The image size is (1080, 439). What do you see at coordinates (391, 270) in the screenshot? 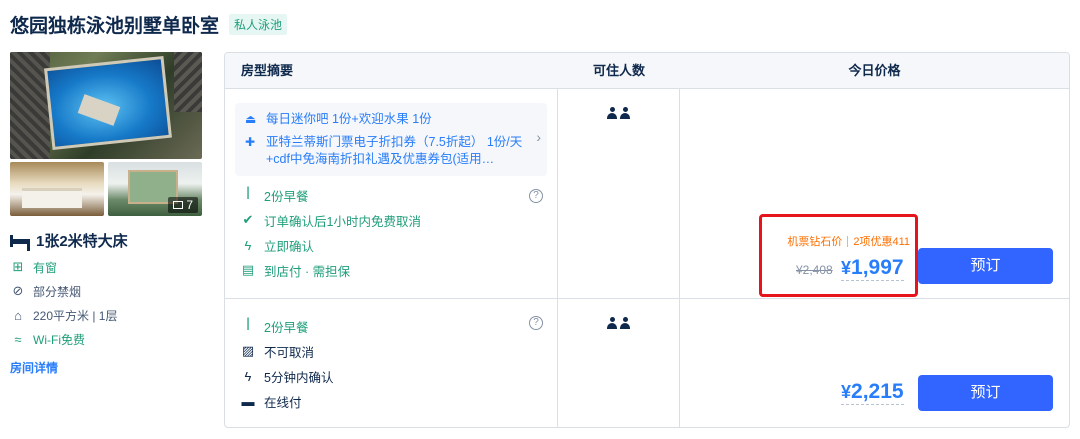
I see `condition-item: ▤ 到店付 · 需担保` at bounding box center [391, 270].